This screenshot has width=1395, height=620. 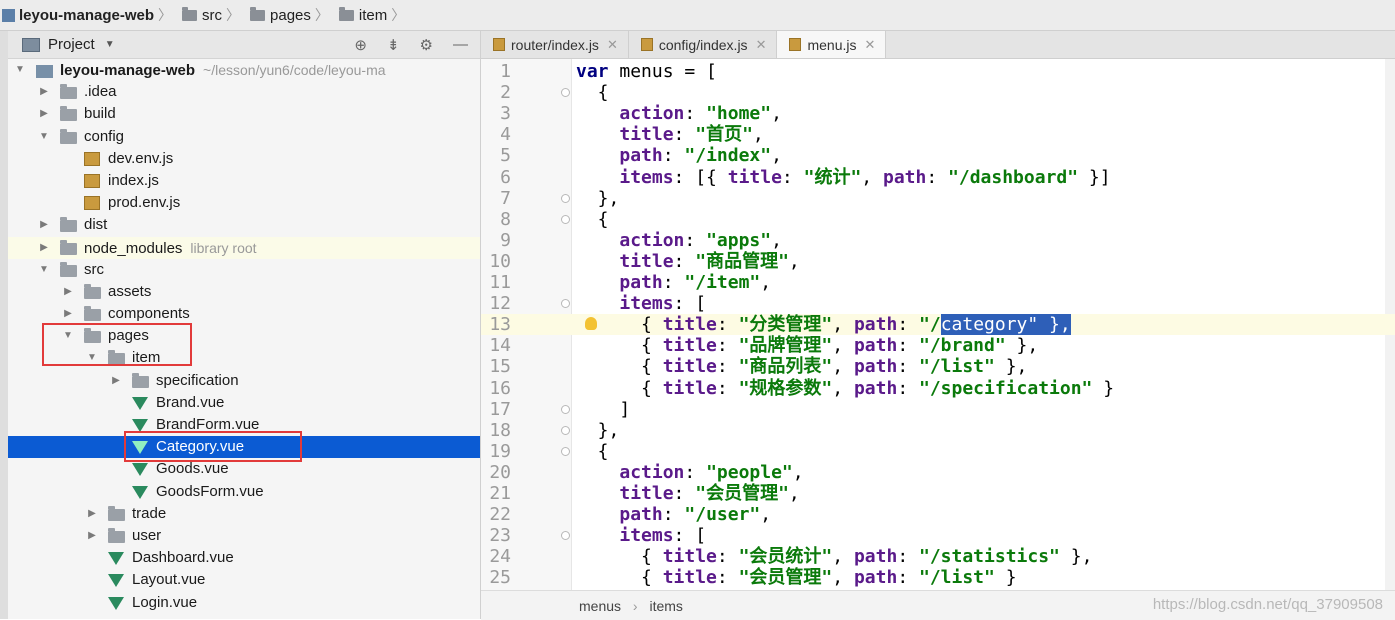 I want to click on tree-item-label: Category.vue, so click(x=200, y=447).